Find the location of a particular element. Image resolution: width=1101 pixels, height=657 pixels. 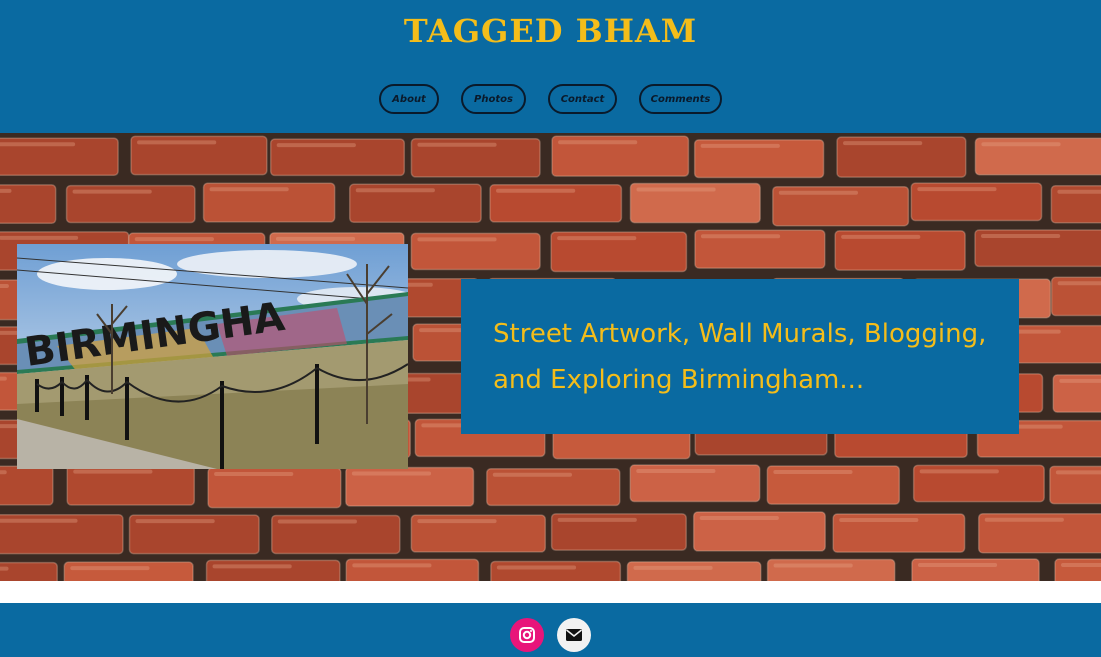

nav-contact-button: Contact is located at coordinates (582, 99).